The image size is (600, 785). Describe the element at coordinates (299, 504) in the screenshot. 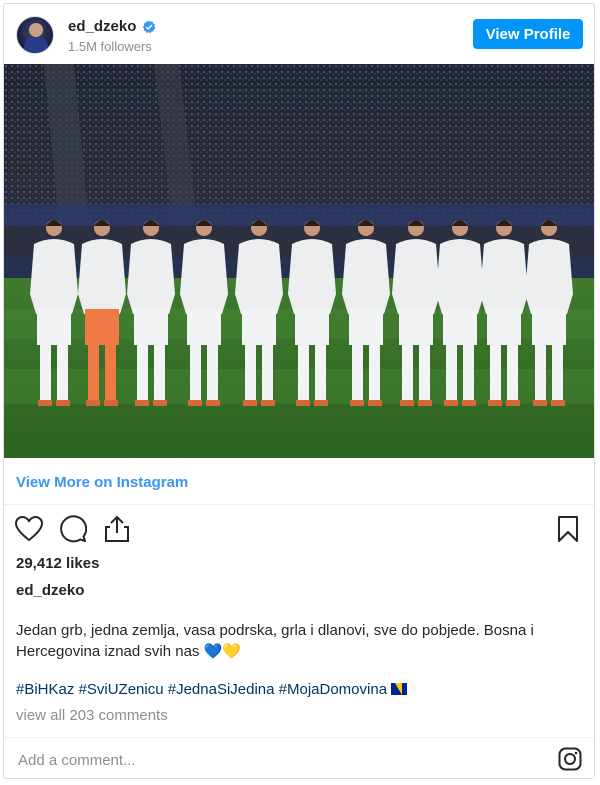

I see `divider` at that location.